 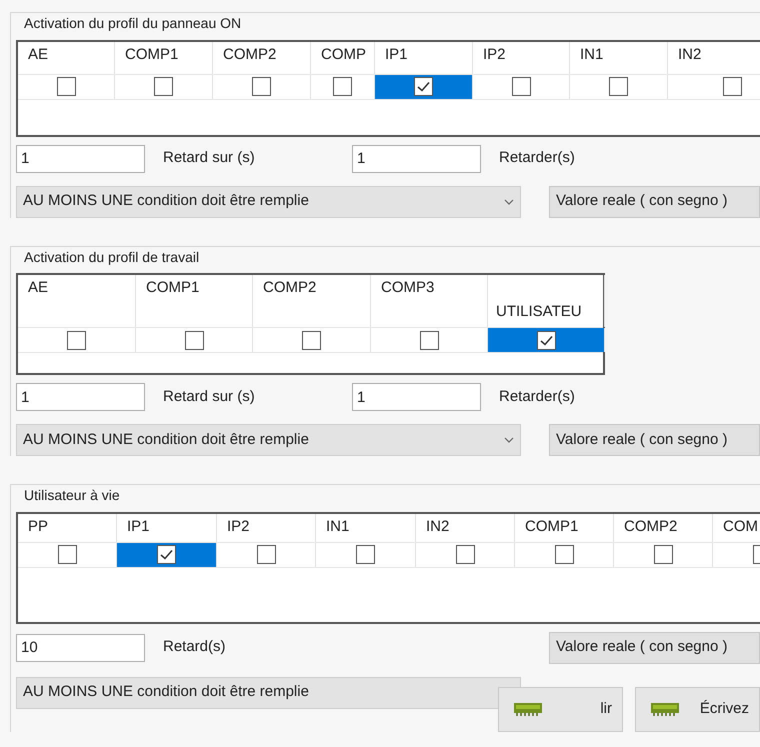 I want to click on column-header: COM, so click(x=736, y=528).